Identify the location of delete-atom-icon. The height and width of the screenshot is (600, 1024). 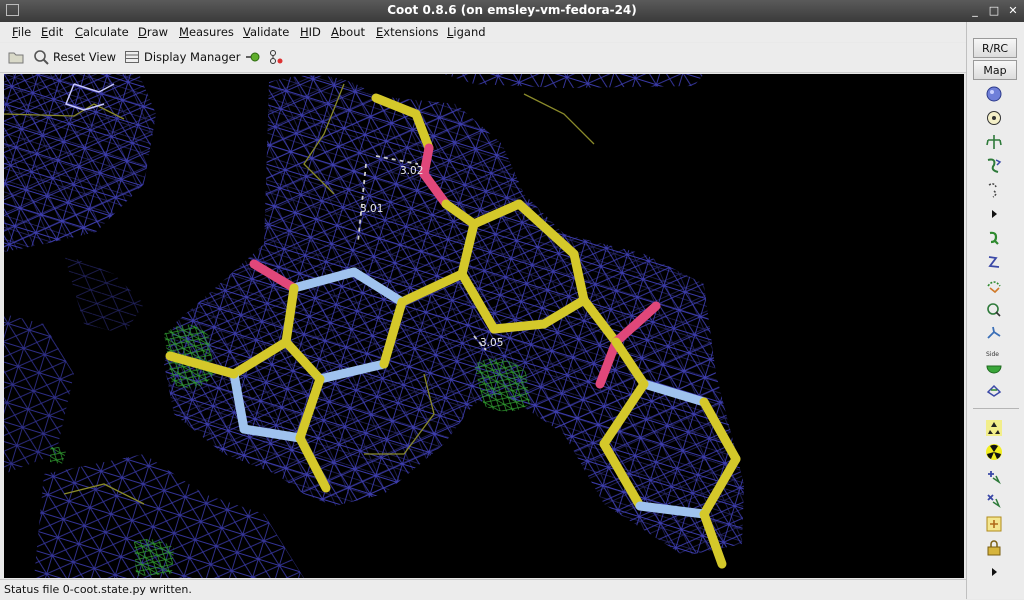
(994, 500).